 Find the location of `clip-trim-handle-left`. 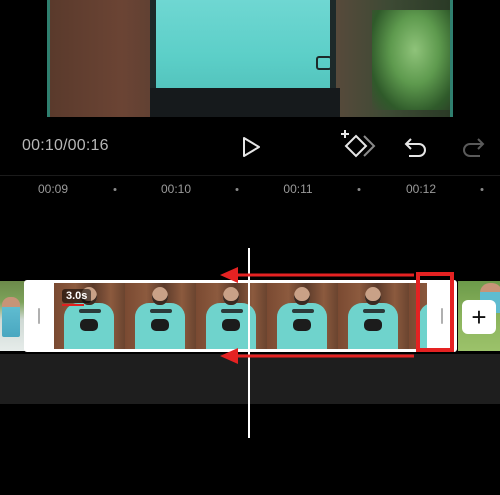

clip-trim-handle-left is located at coordinates (39, 316).